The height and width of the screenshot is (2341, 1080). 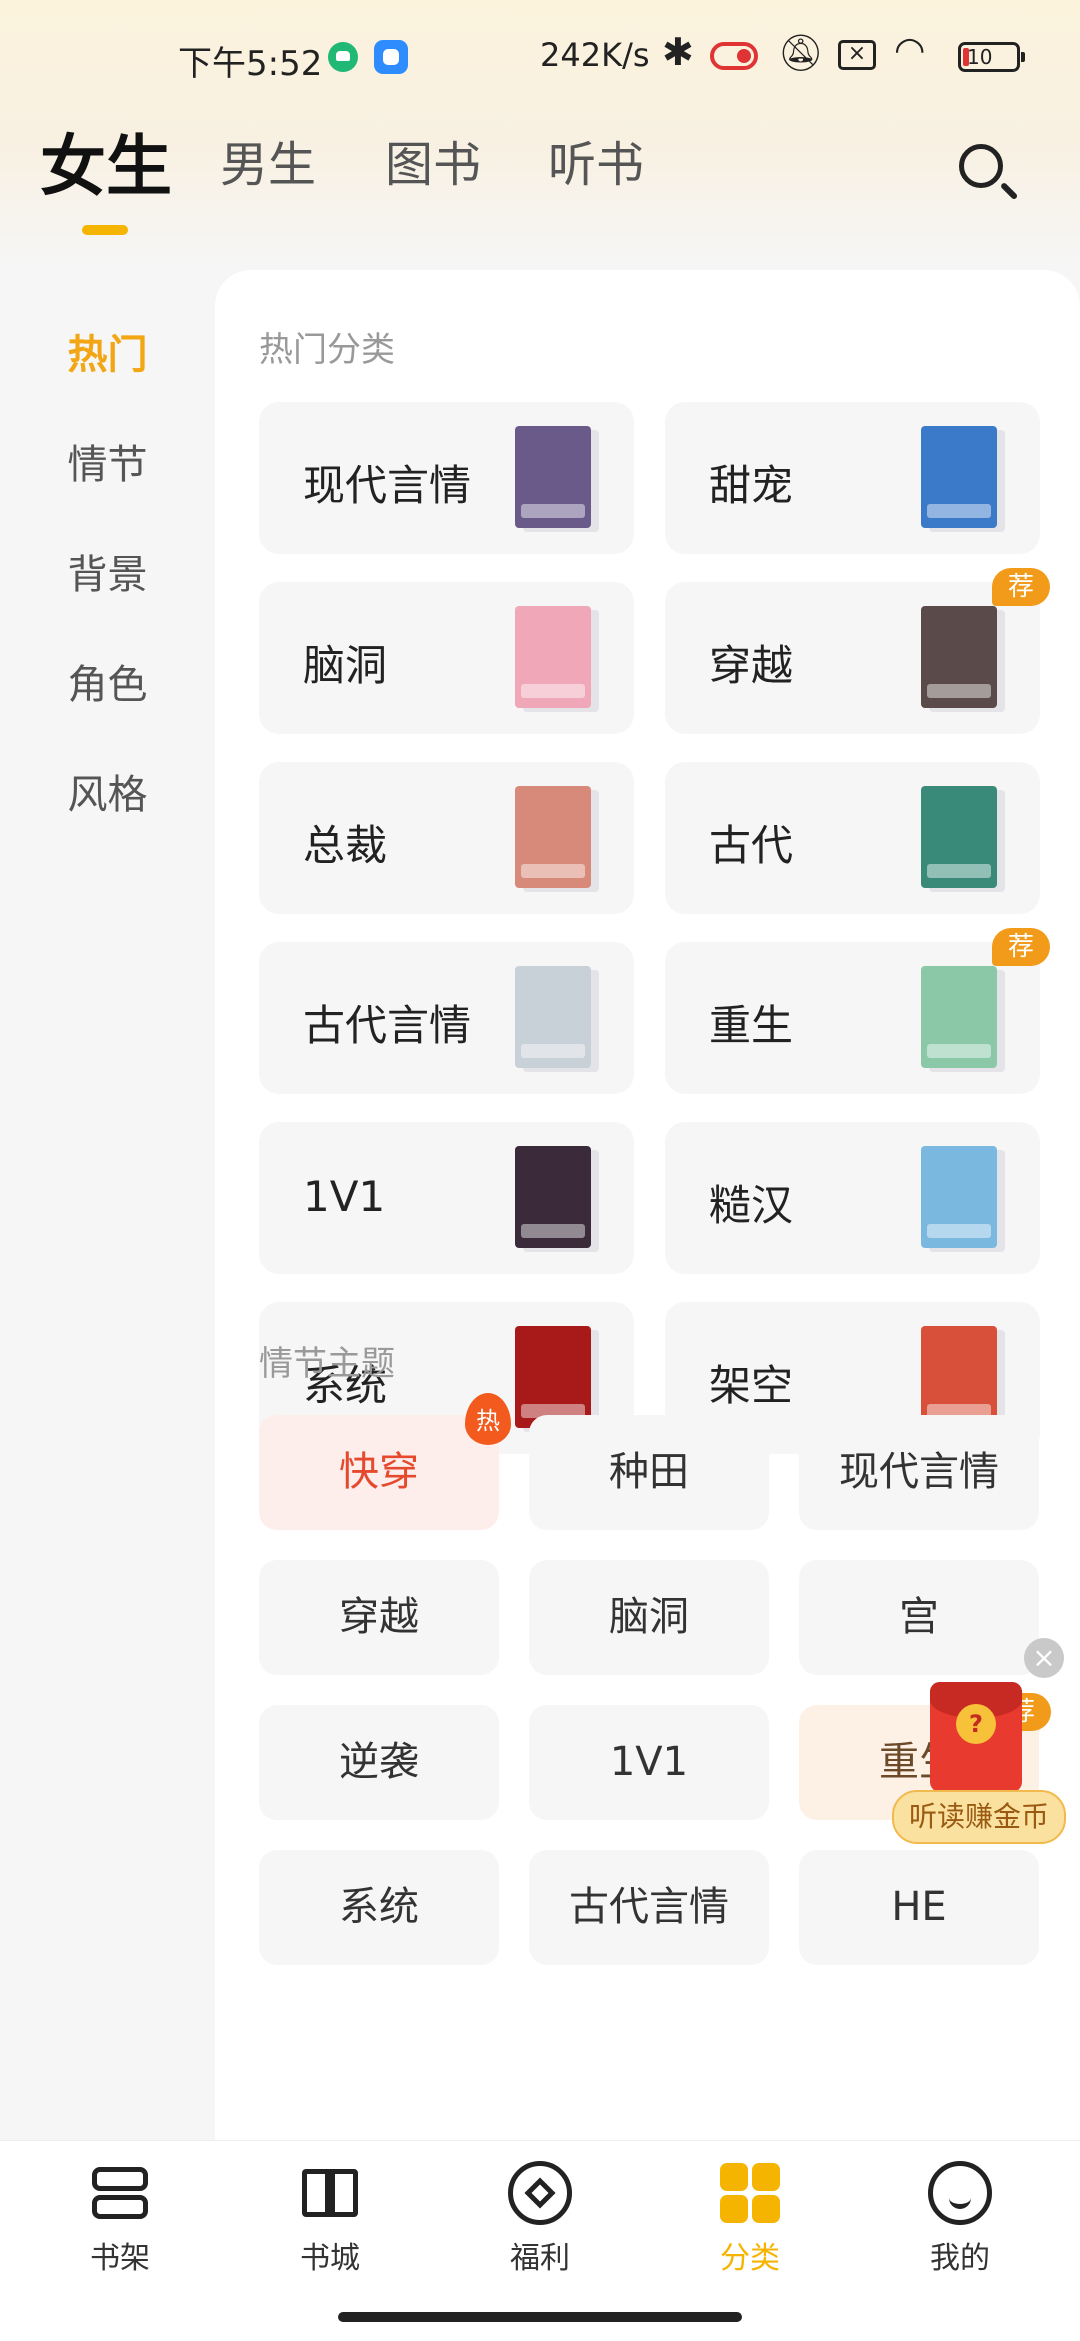 I want to click on nav-profile: 我的, so click(x=960, y=2219).